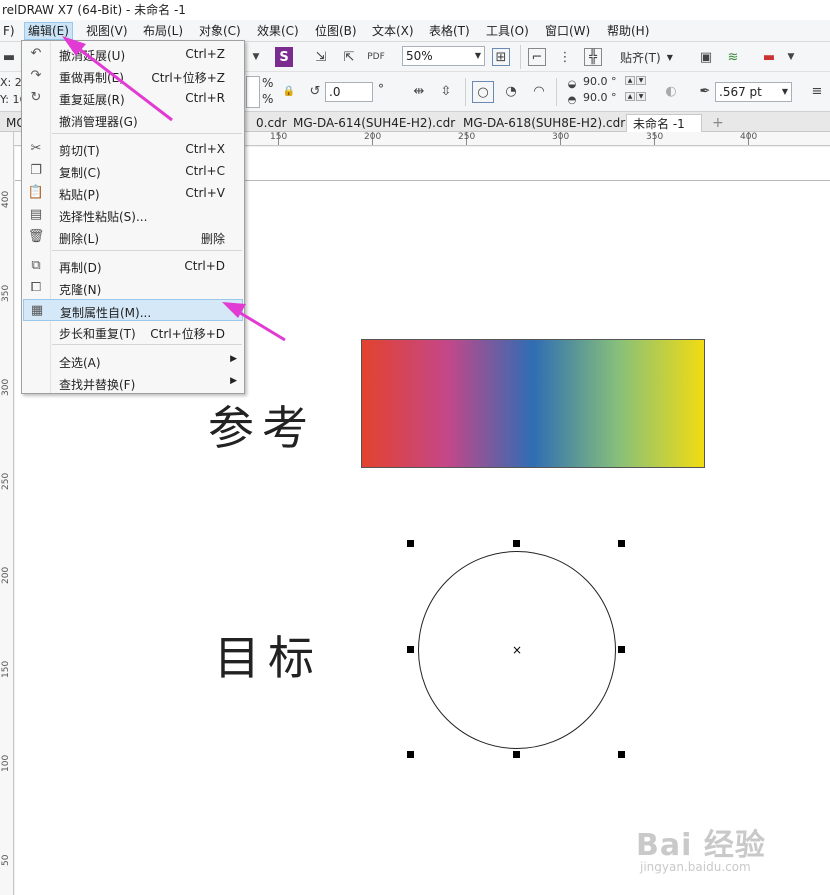  What do you see at coordinates (97, 334) in the screenshot?
I see `edit-menu-item-label: 步长和重复(T)` at bounding box center [97, 334].